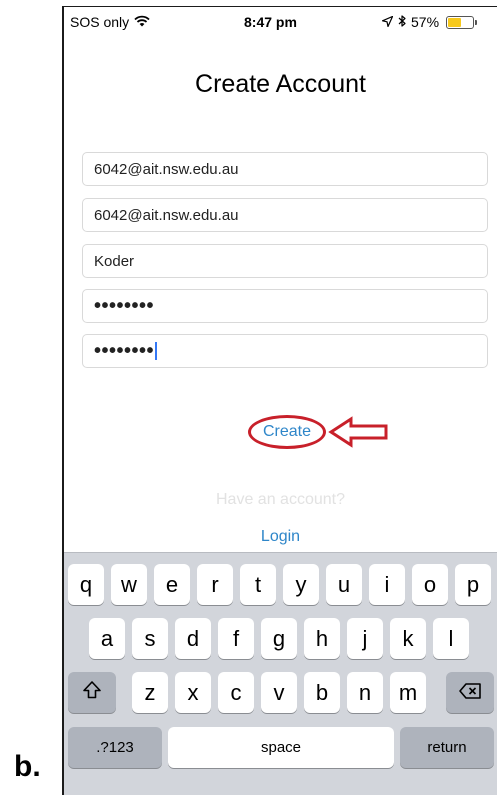 The height and width of the screenshot is (795, 497). Describe the element at coordinates (27, 766) in the screenshot. I see `figure-label: b.` at that location.